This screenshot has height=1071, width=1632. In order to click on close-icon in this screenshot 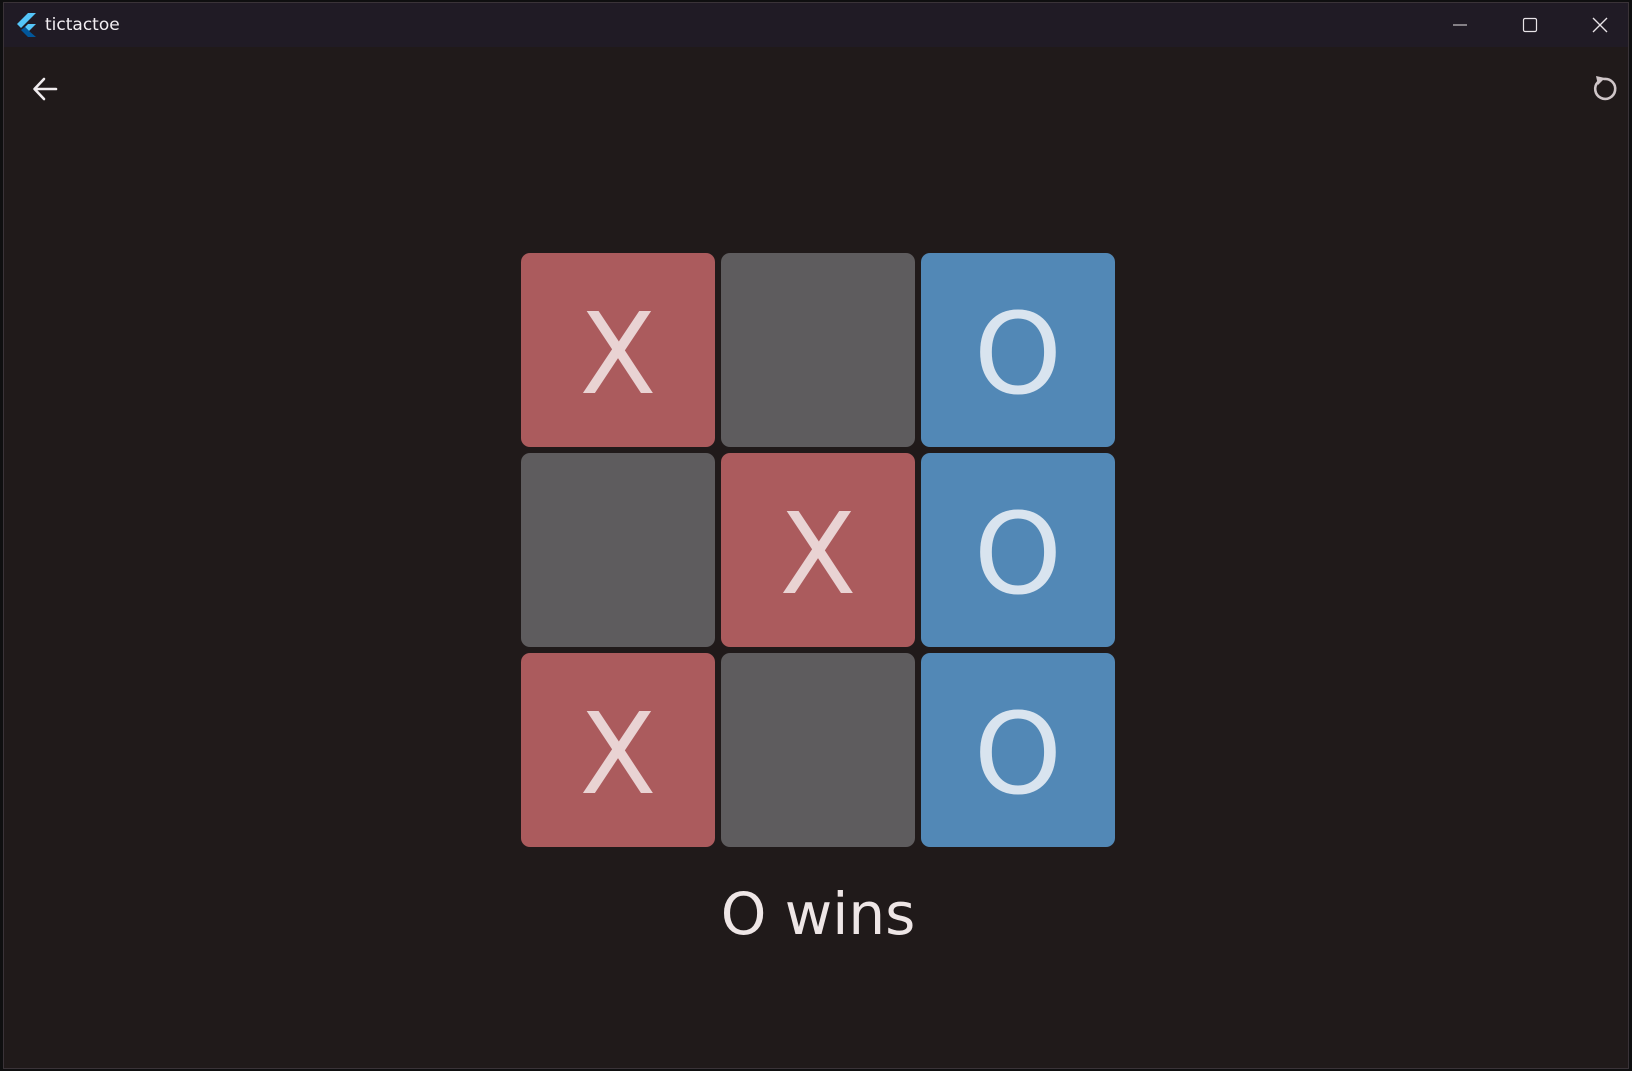, I will do `click(1600, 25)`.